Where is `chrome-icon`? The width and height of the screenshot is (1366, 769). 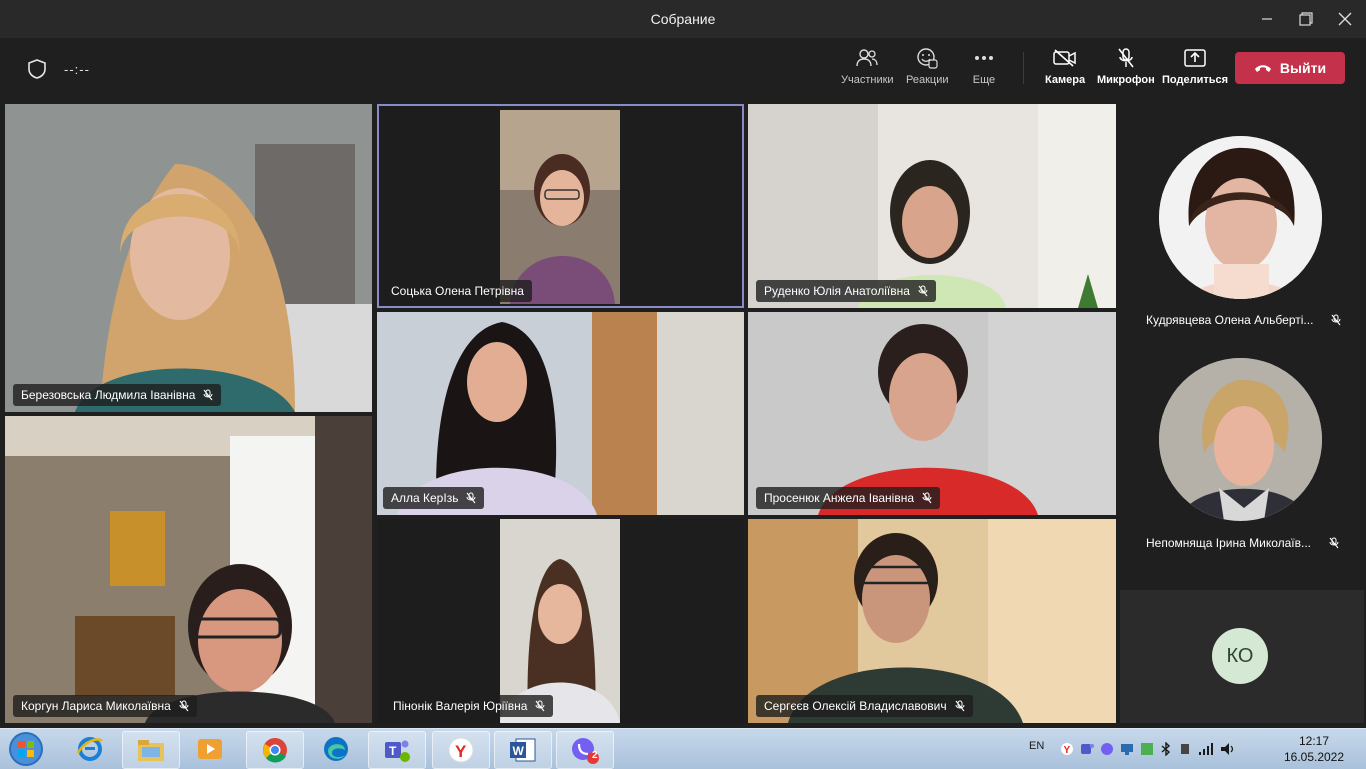 chrome-icon is located at coordinates (275, 750).